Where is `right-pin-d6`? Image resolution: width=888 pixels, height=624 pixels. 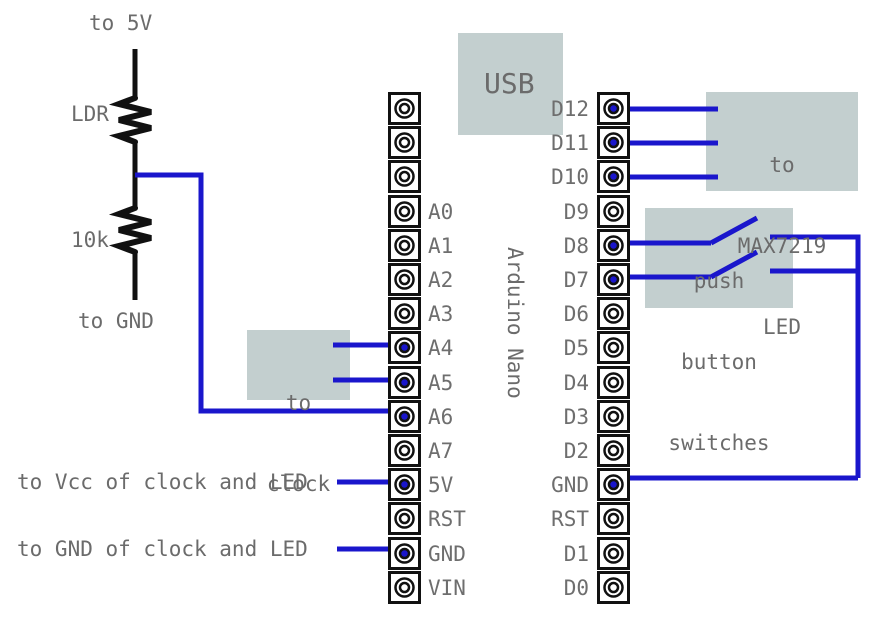 right-pin-d6 is located at coordinates (613, 314).